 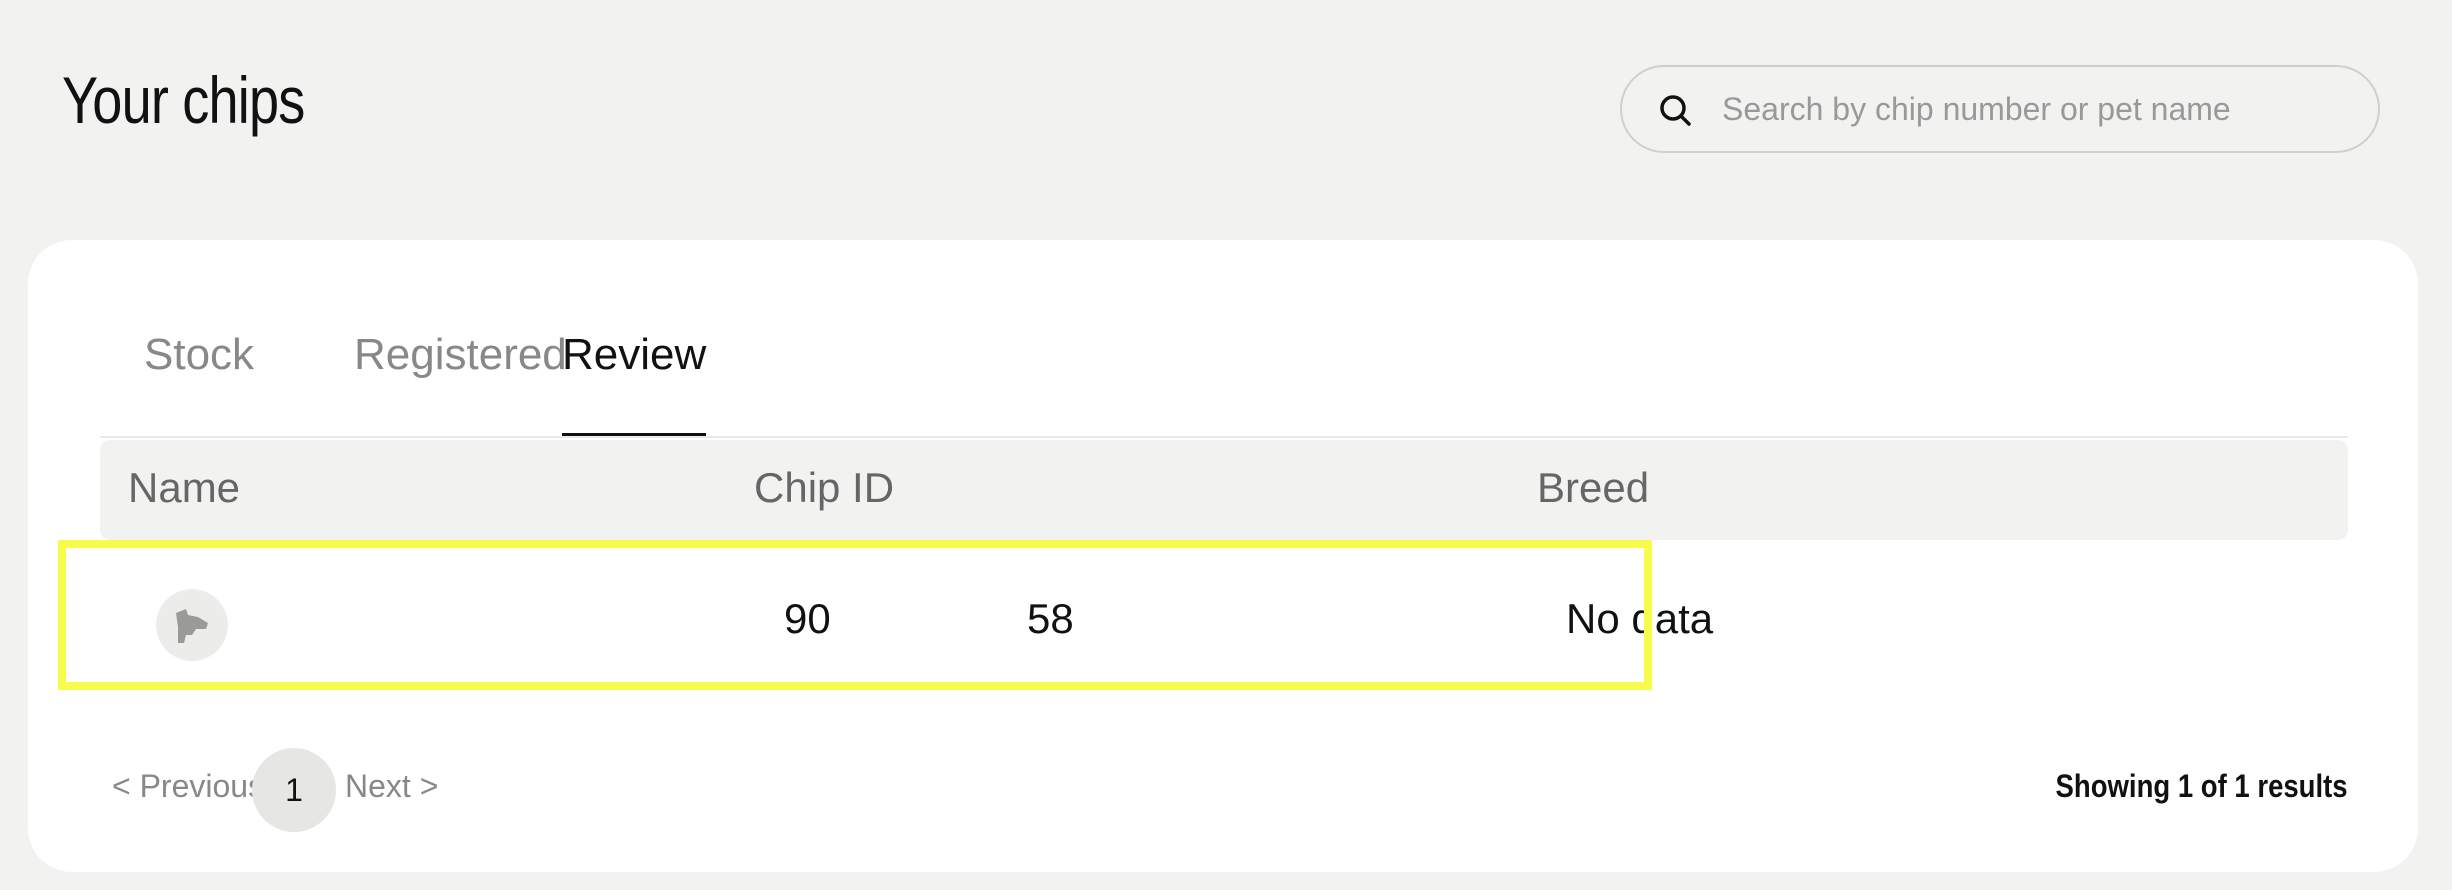 What do you see at coordinates (188, 786) in the screenshot?
I see `previous-page-button: < Previous` at bounding box center [188, 786].